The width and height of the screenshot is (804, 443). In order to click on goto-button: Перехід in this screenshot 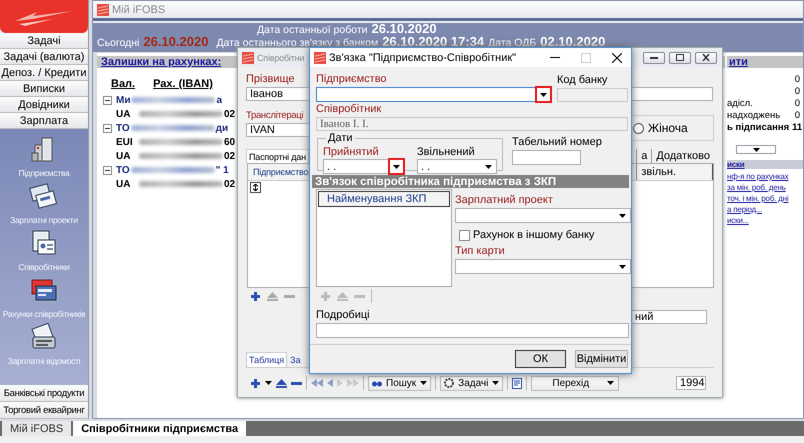, I will do `click(575, 383)`.